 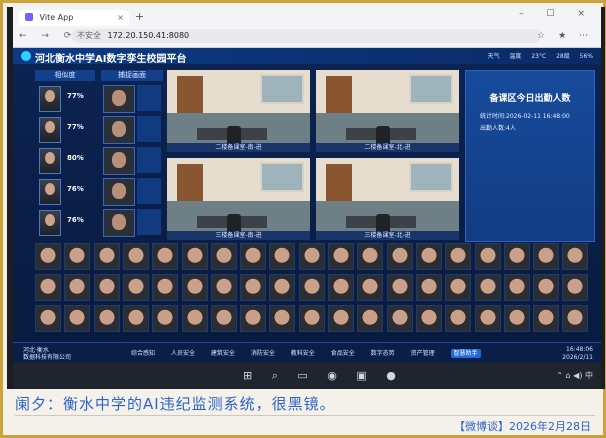 I want to click on nav-item: 人员安全, so click(x=183, y=353).